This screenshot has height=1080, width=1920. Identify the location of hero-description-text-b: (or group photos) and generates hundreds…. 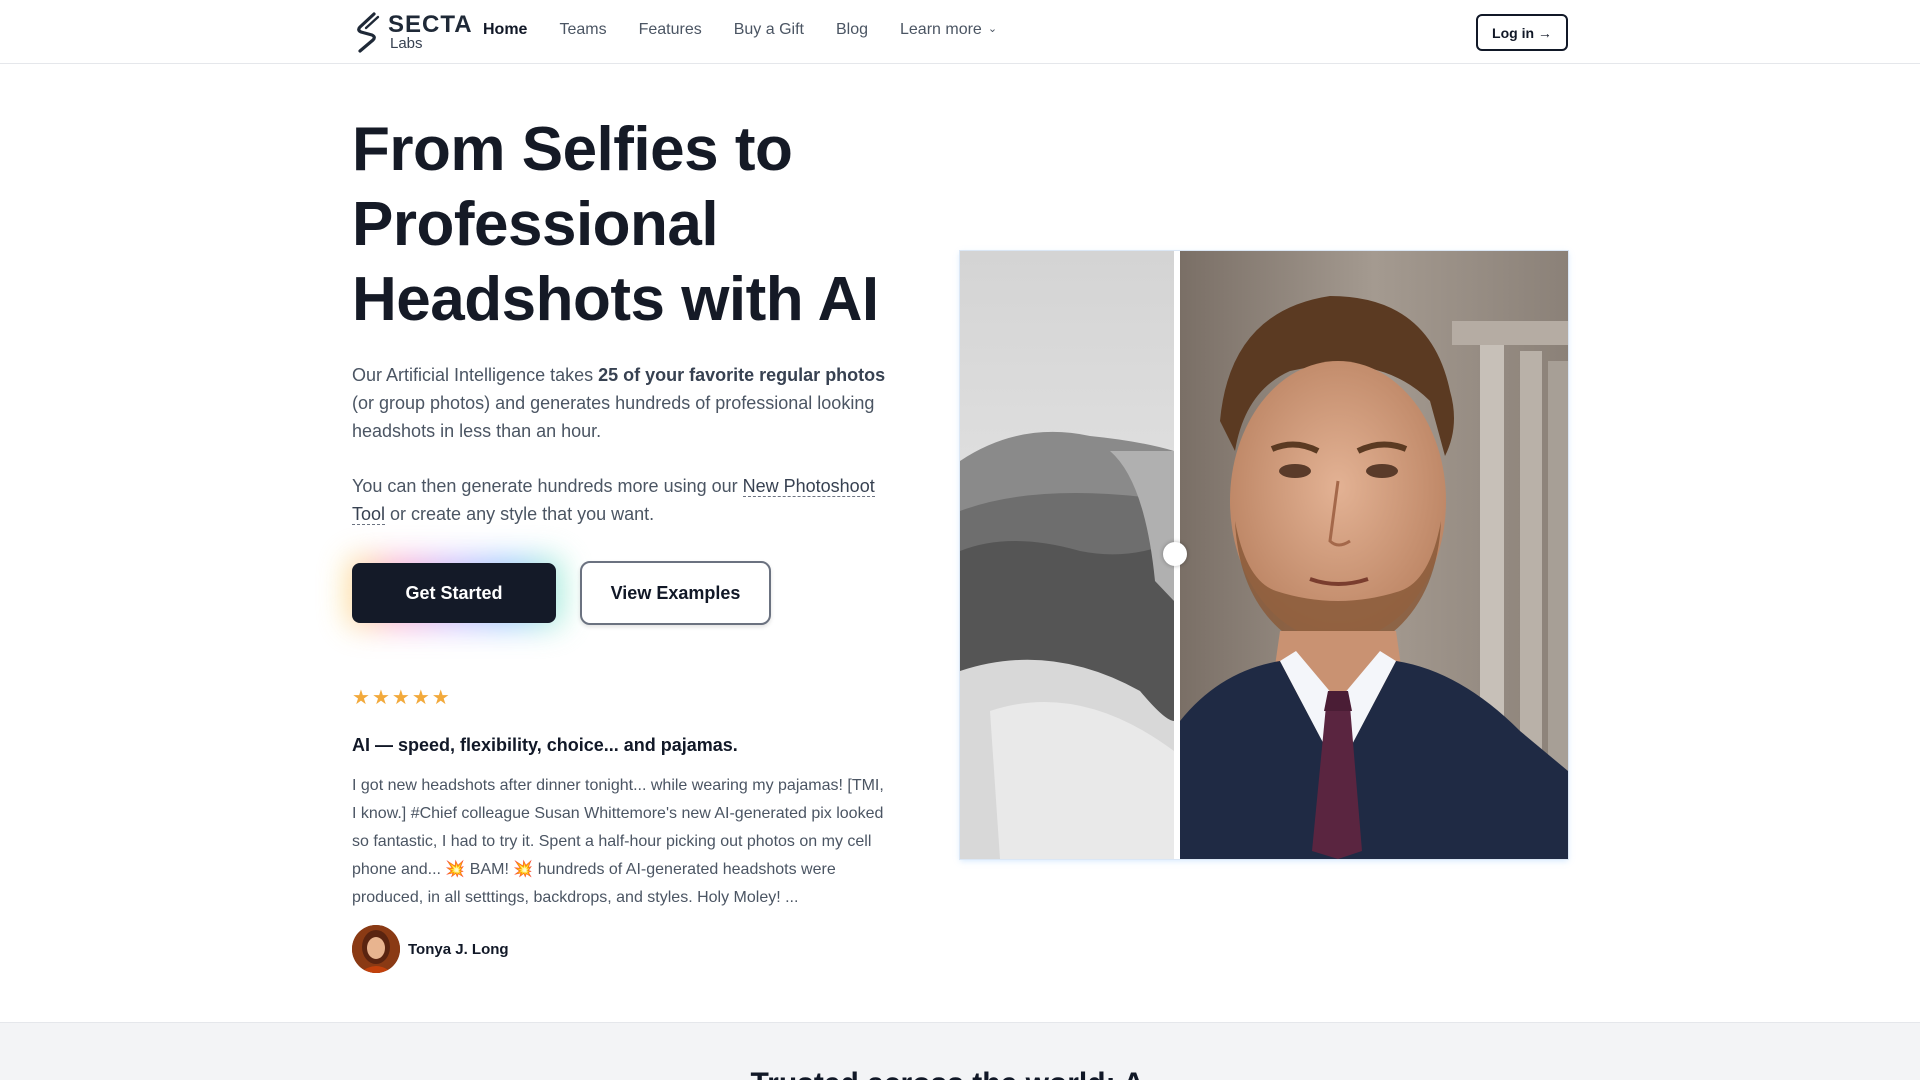
(613, 417).